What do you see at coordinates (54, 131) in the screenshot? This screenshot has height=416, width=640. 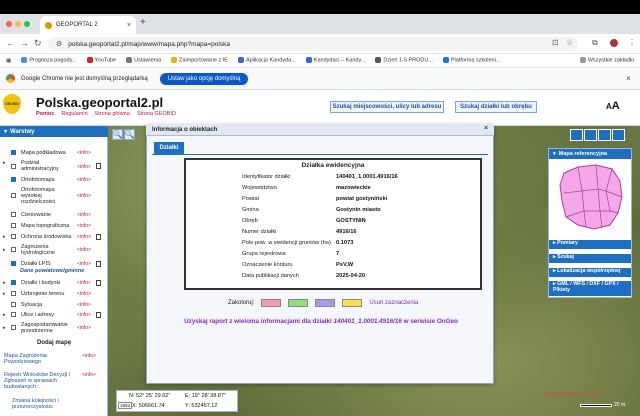 I see `layers-header: ▾ Warstwy` at bounding box center [54, 131].